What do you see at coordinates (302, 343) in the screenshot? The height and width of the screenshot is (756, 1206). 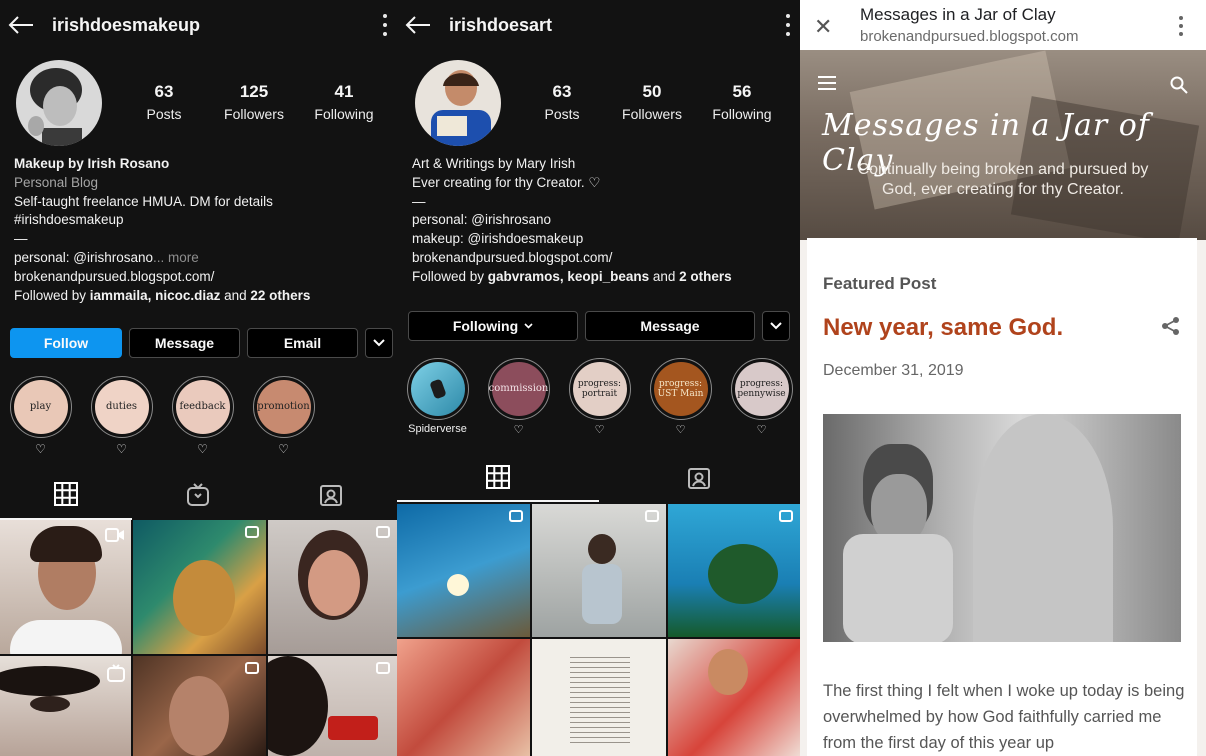 I see `email-button: Email` at bounding box center [302, 343].